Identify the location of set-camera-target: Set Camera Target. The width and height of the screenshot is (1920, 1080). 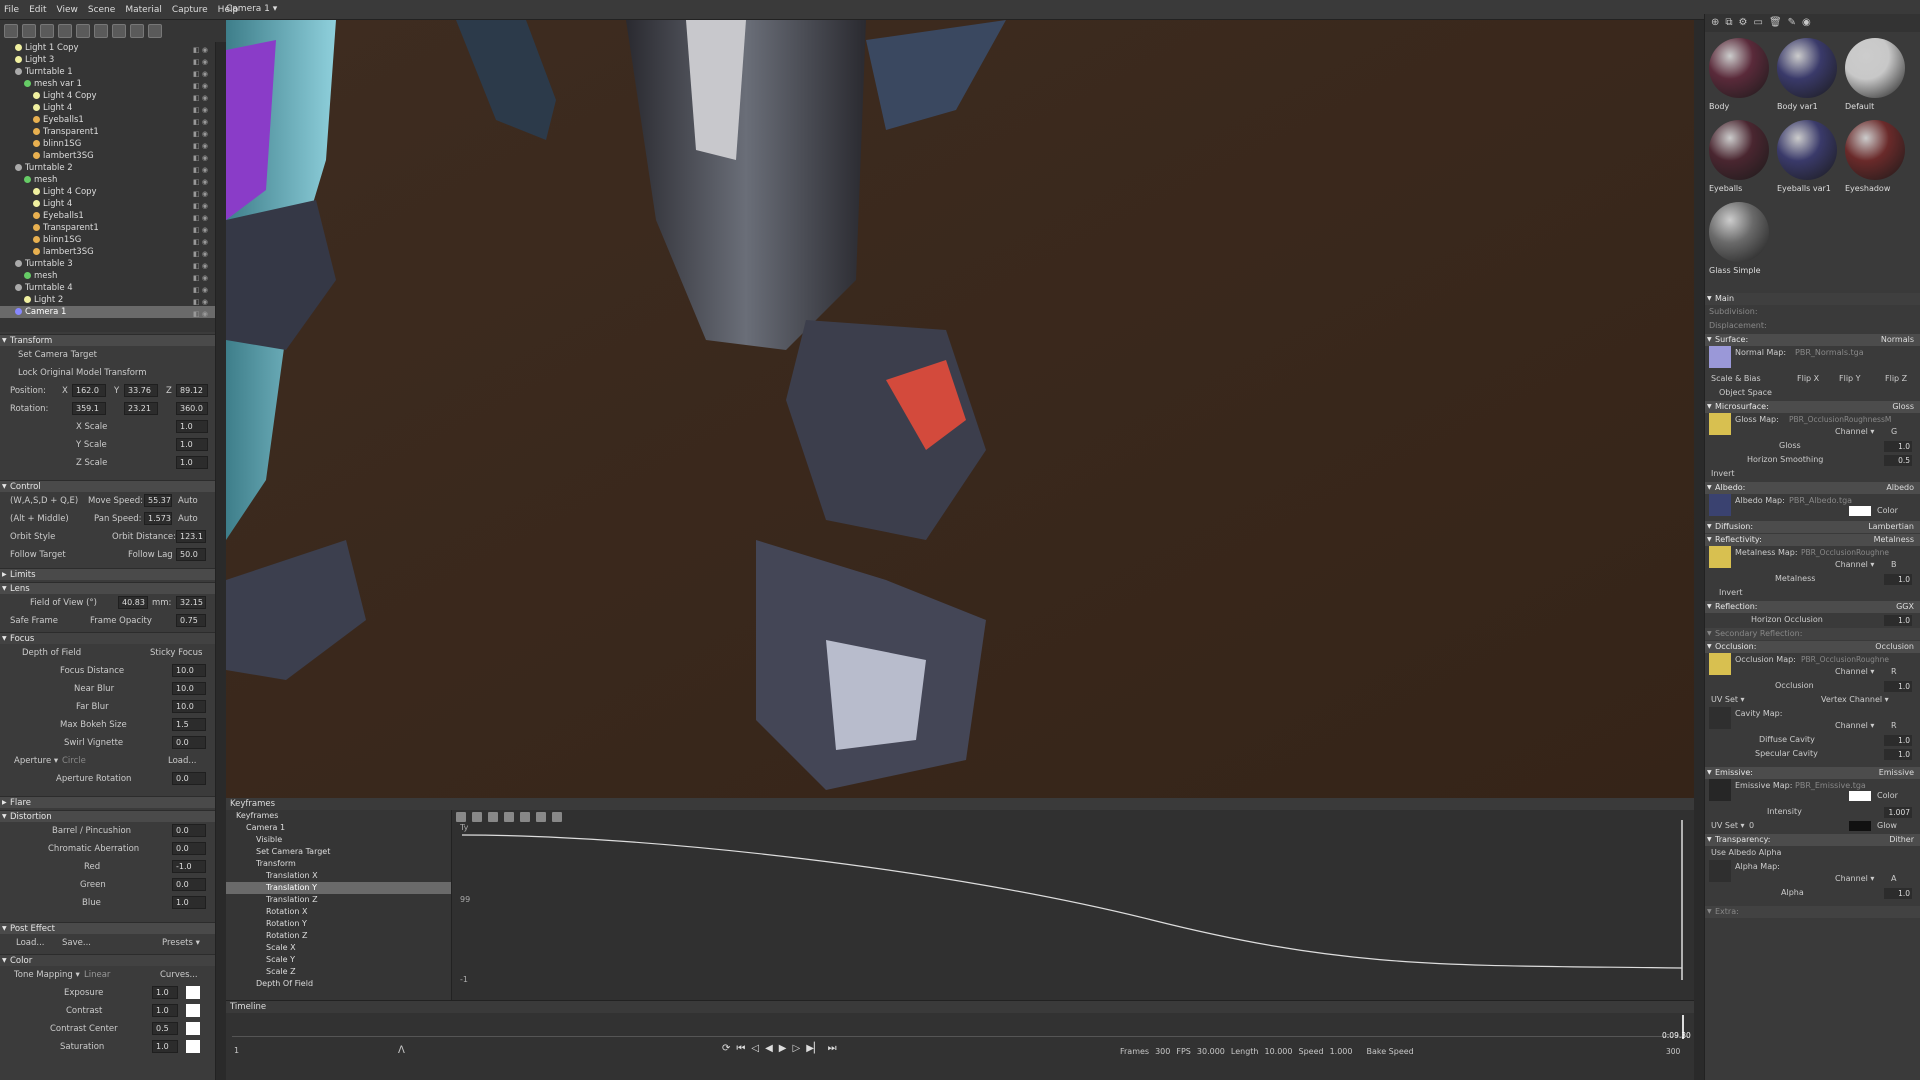
(107, 355).